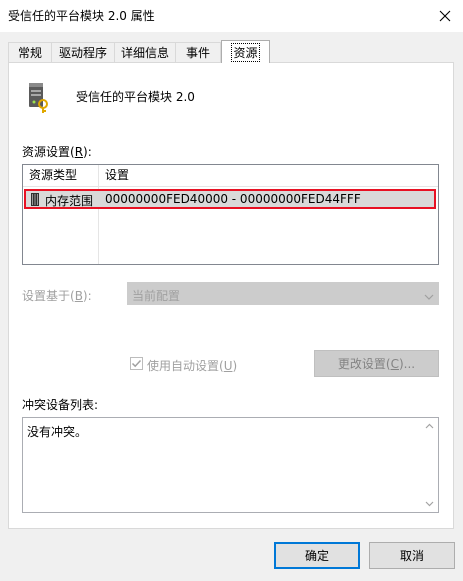 The height and width of the screenshot is (581, 463). I want to click on label-text: 资源设置(, so click(48, 152).